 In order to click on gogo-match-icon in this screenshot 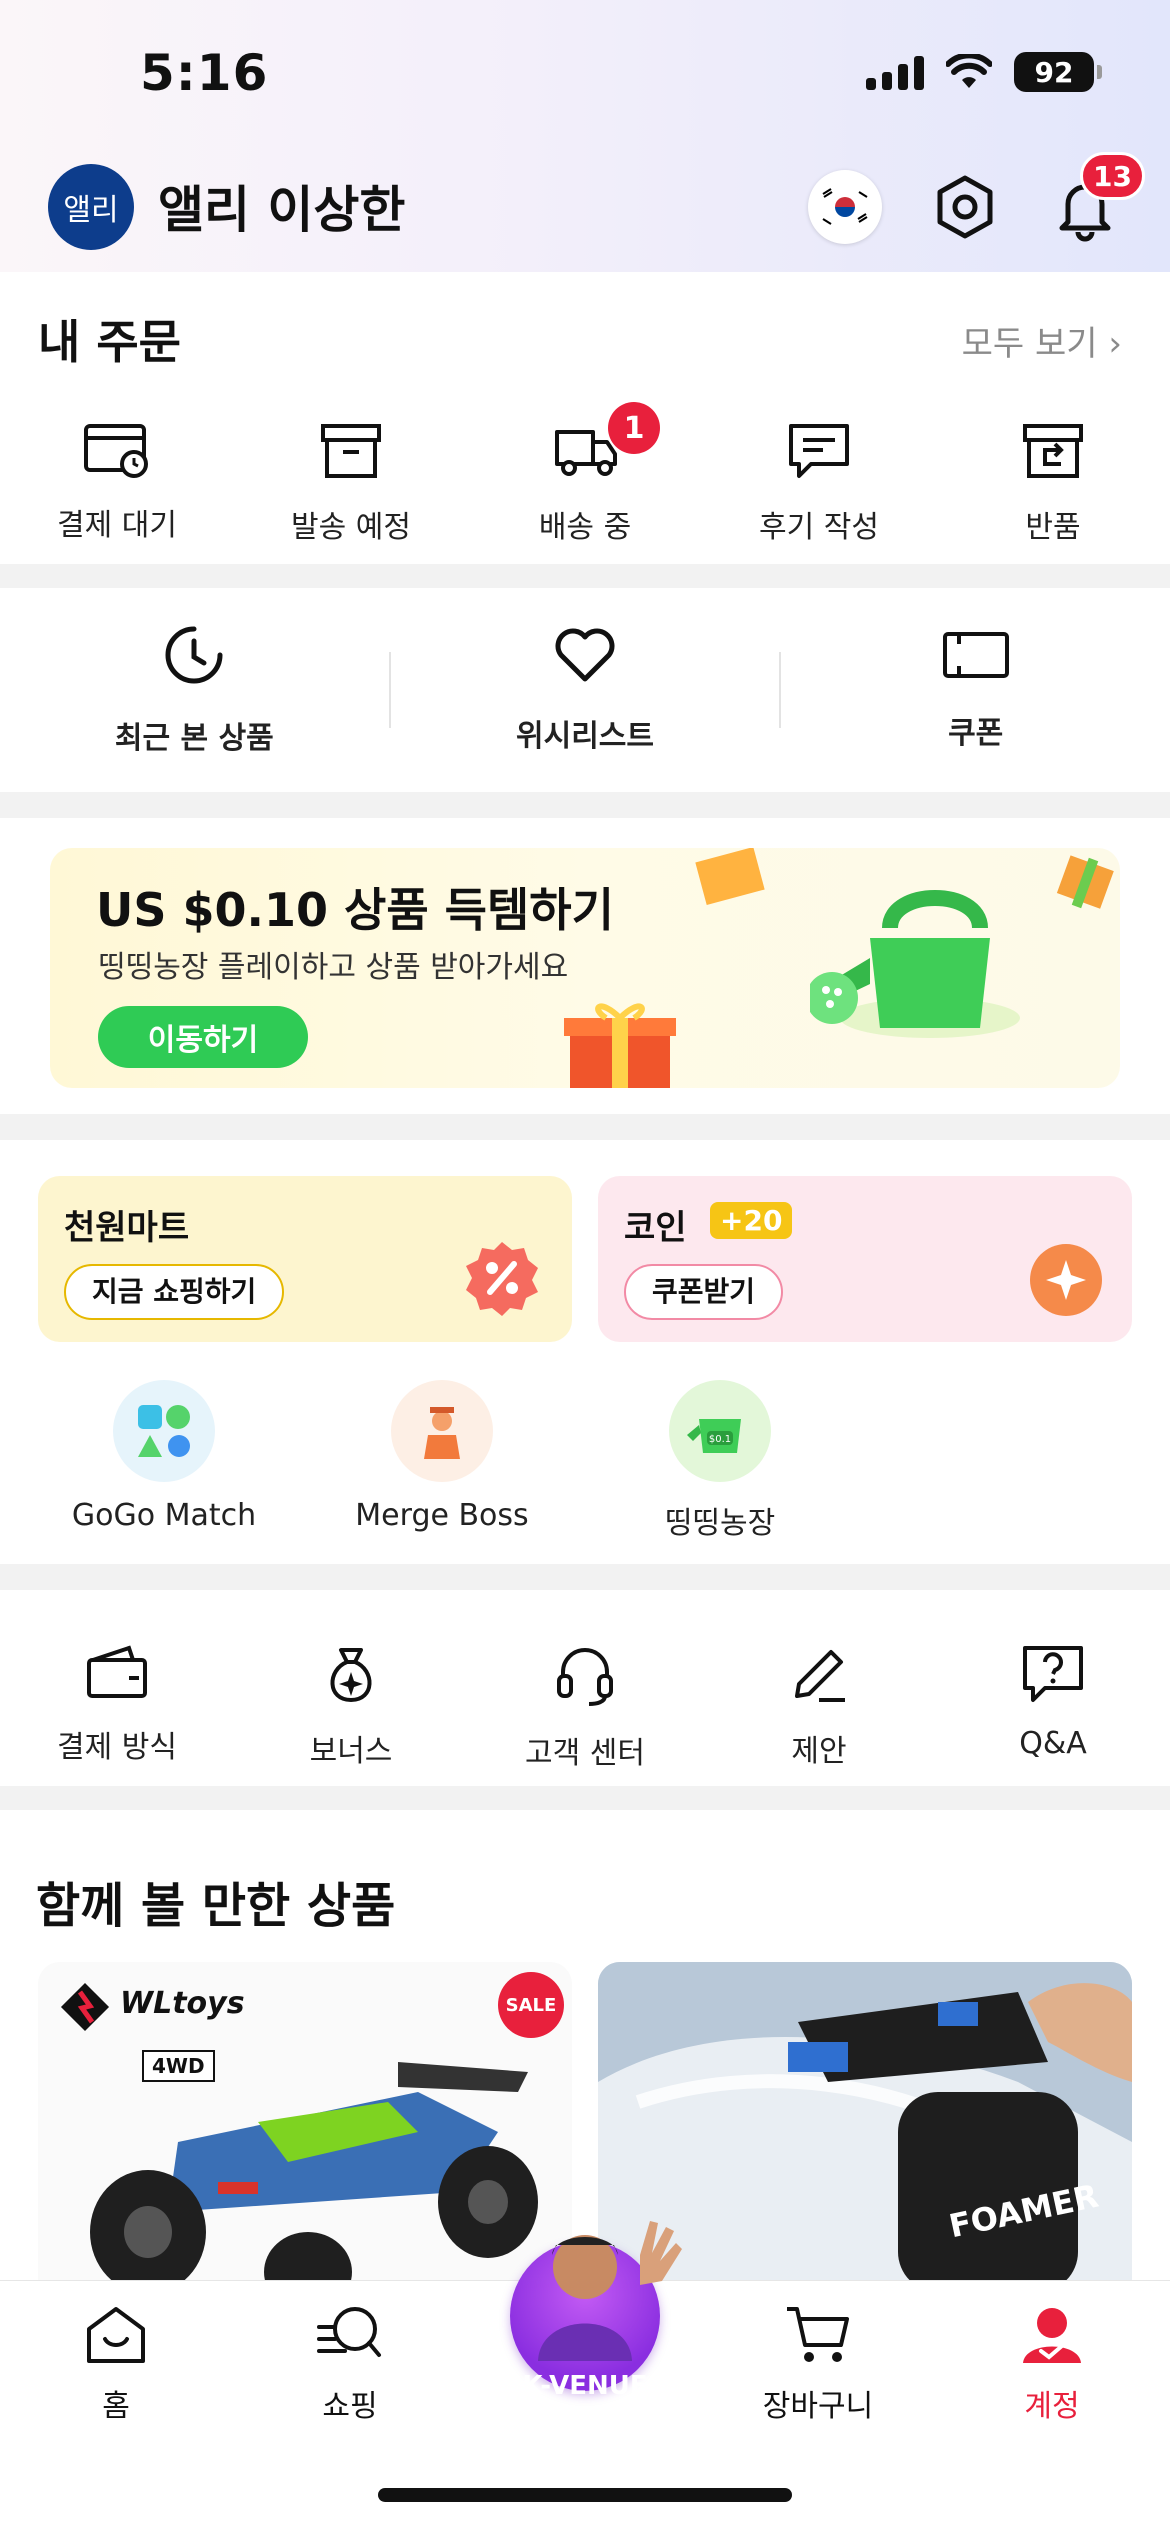, I will do `click(164, 1431)`.